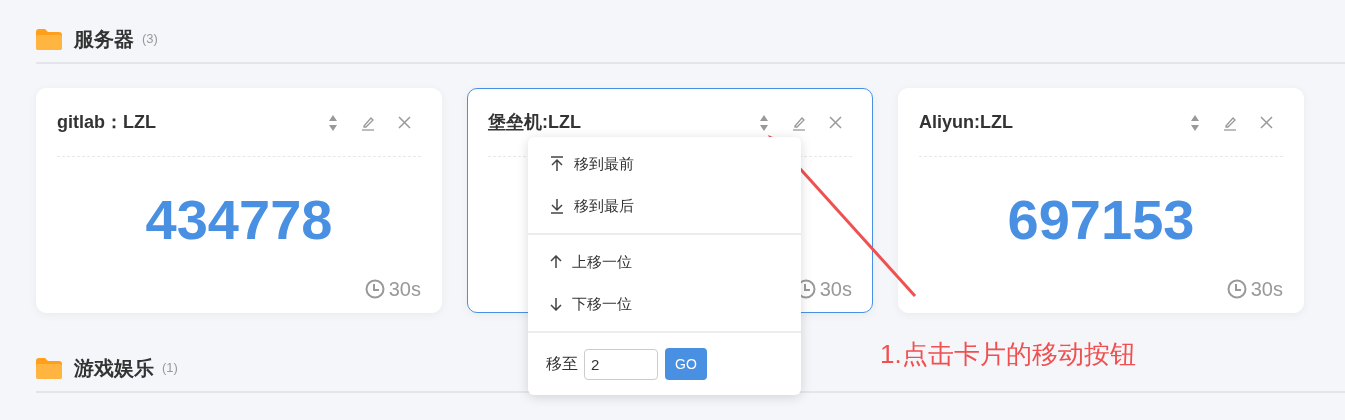 This screenshot has width=1345, height=420. What do you see at coordinates (104, 39) in the screenshot?
I see `section-title: 服务器` at bounding box center [104, 39].